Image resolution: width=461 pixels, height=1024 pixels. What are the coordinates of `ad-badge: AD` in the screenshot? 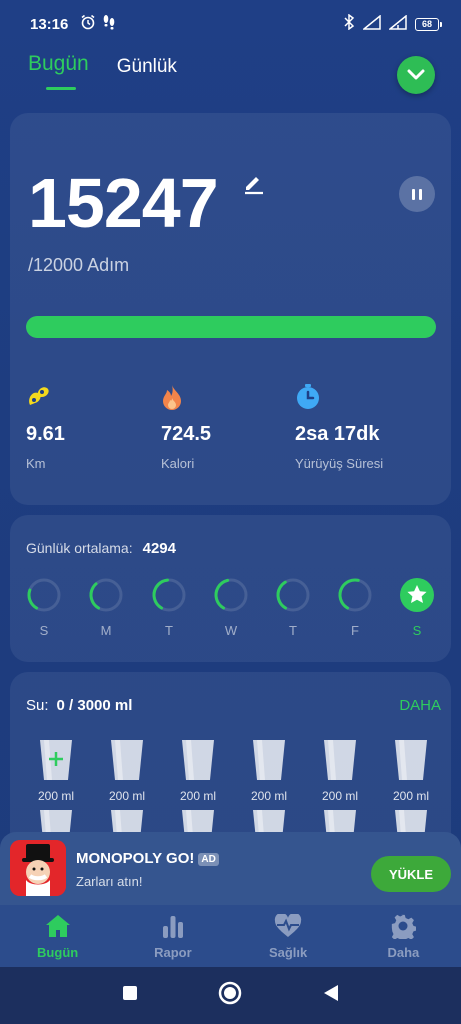 It's located at (208, 859).